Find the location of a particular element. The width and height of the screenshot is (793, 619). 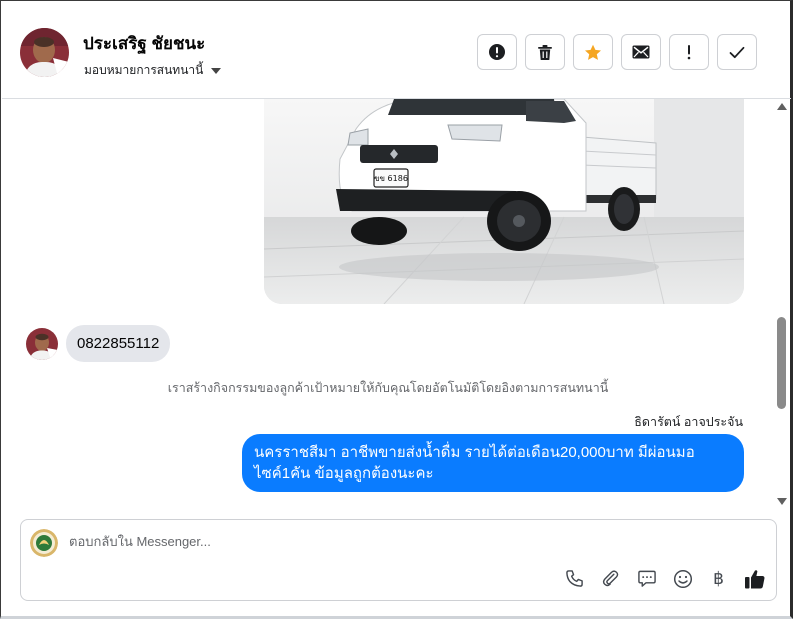

phone-icon is located at coordinates (574, 578).